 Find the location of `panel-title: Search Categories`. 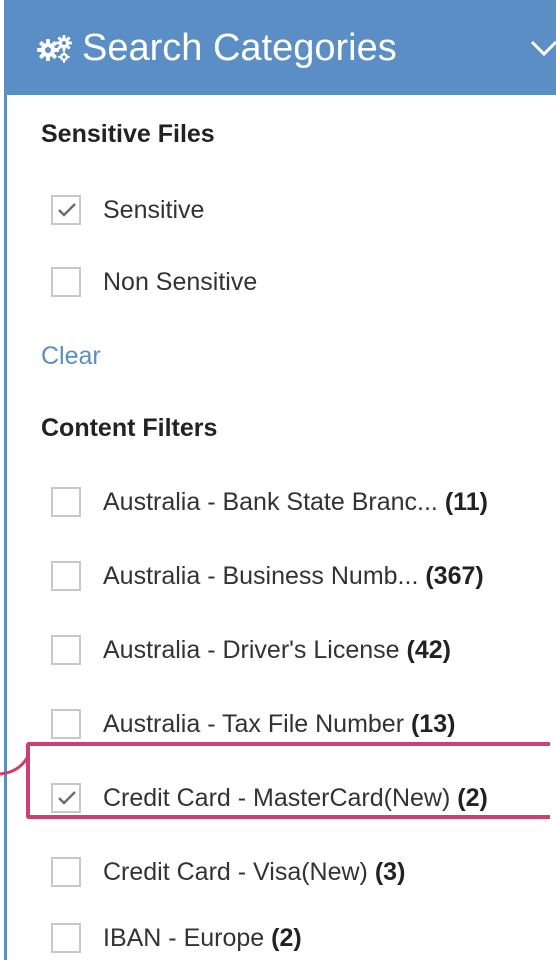

panel-title: Search Categories is located at coordinates (239, 48).